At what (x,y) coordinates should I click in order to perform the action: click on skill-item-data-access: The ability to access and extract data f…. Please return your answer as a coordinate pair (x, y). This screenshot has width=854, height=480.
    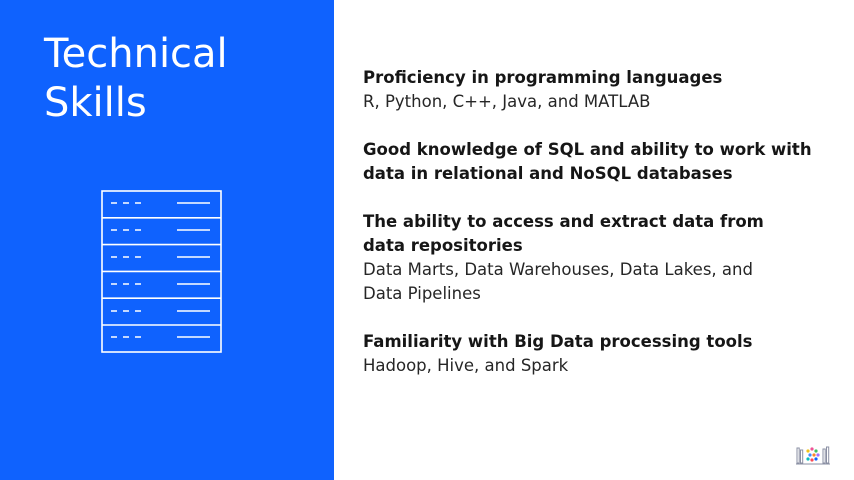
    Looking at the image, I should click on (593, 258).